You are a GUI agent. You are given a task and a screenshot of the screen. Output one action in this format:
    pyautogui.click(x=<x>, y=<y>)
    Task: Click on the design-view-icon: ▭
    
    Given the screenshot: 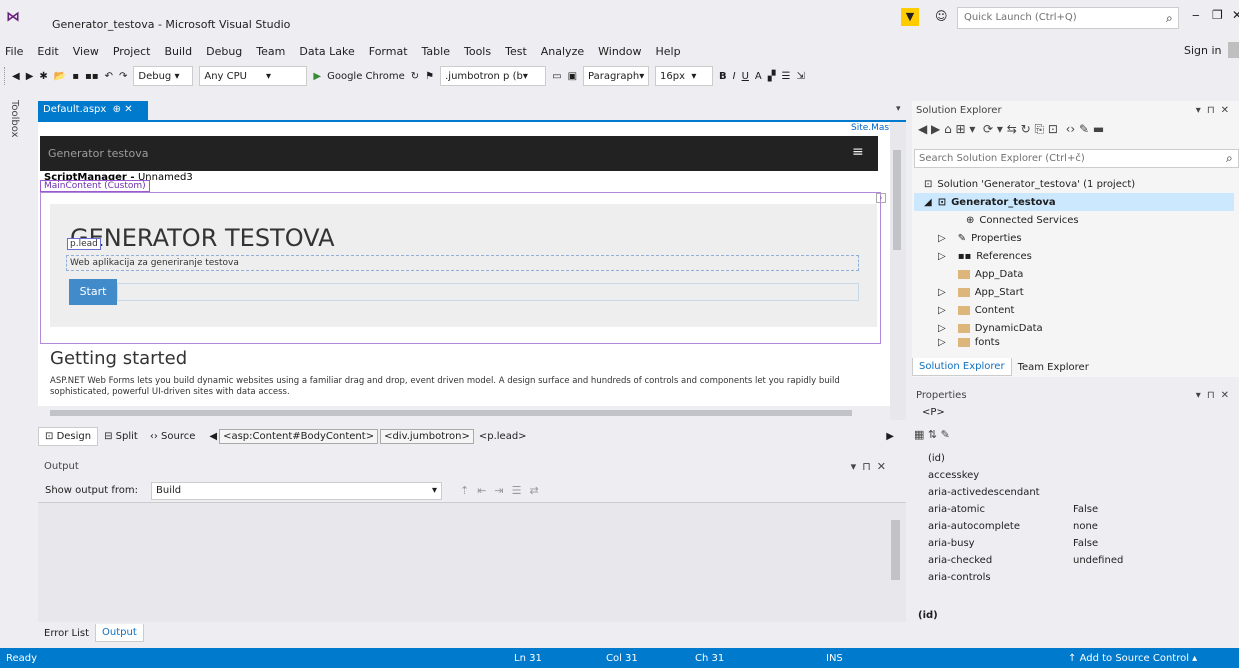 What is the action you would take?
    pyautogui.click(x=556, y=76)
    